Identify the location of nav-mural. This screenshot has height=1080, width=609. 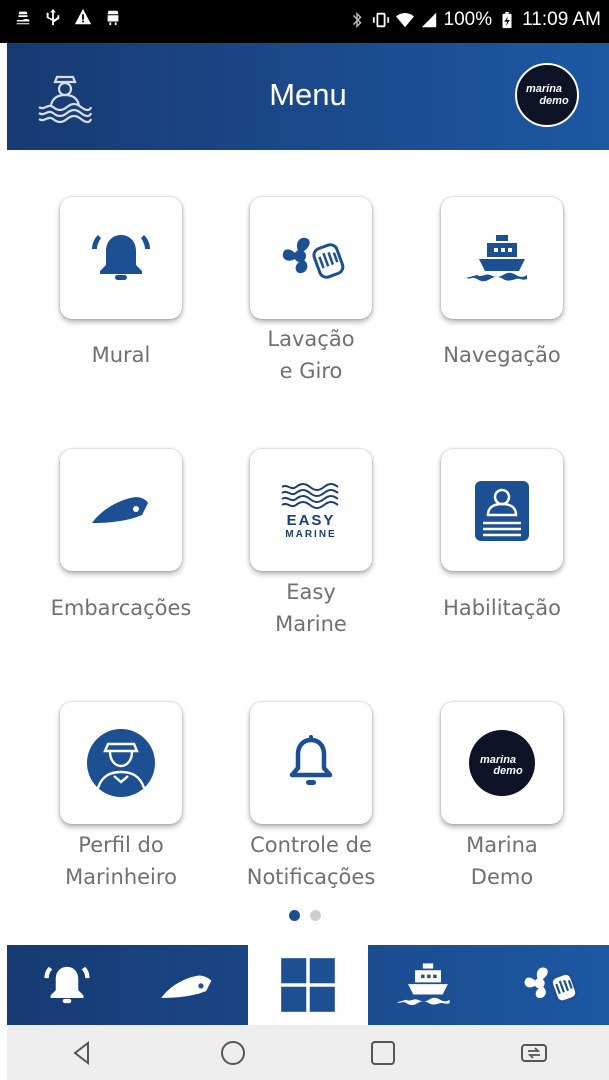
(67, 985).